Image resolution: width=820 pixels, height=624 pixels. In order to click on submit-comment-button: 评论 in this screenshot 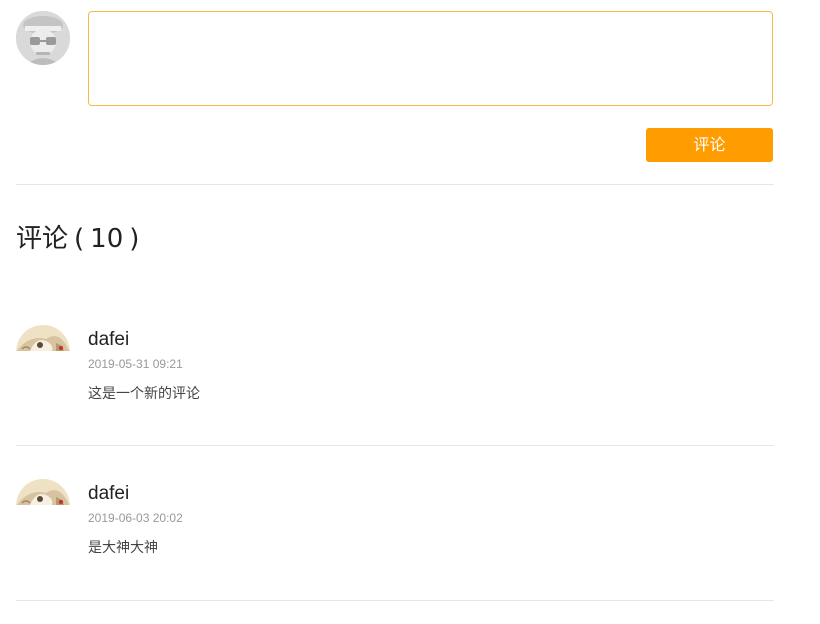, I will do `click(709, 145)`.